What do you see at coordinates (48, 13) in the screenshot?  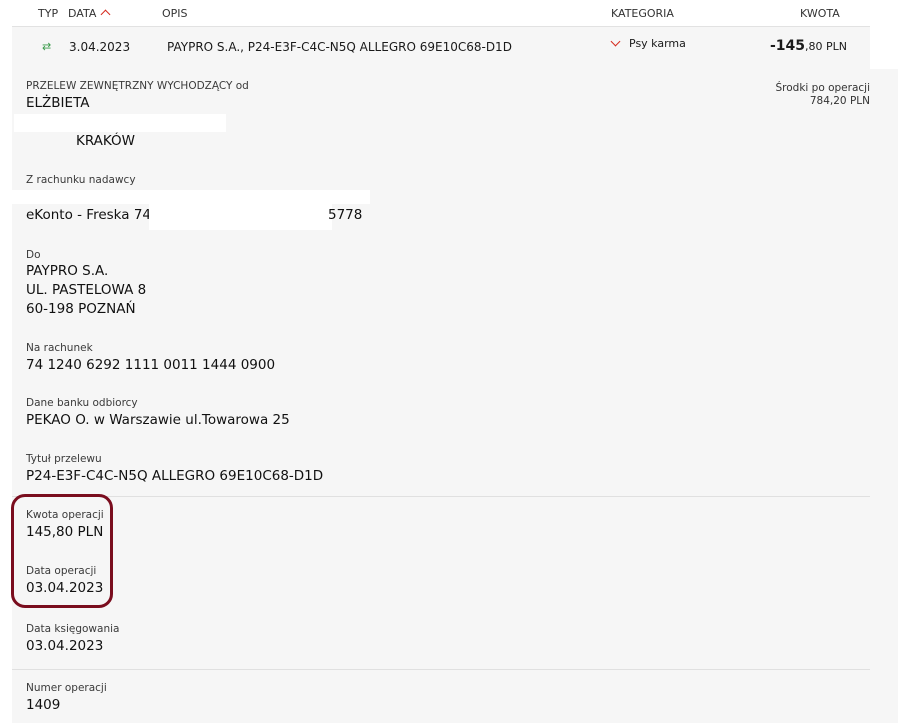 I see `column-type: TYP` at bounding box center [48, 13].